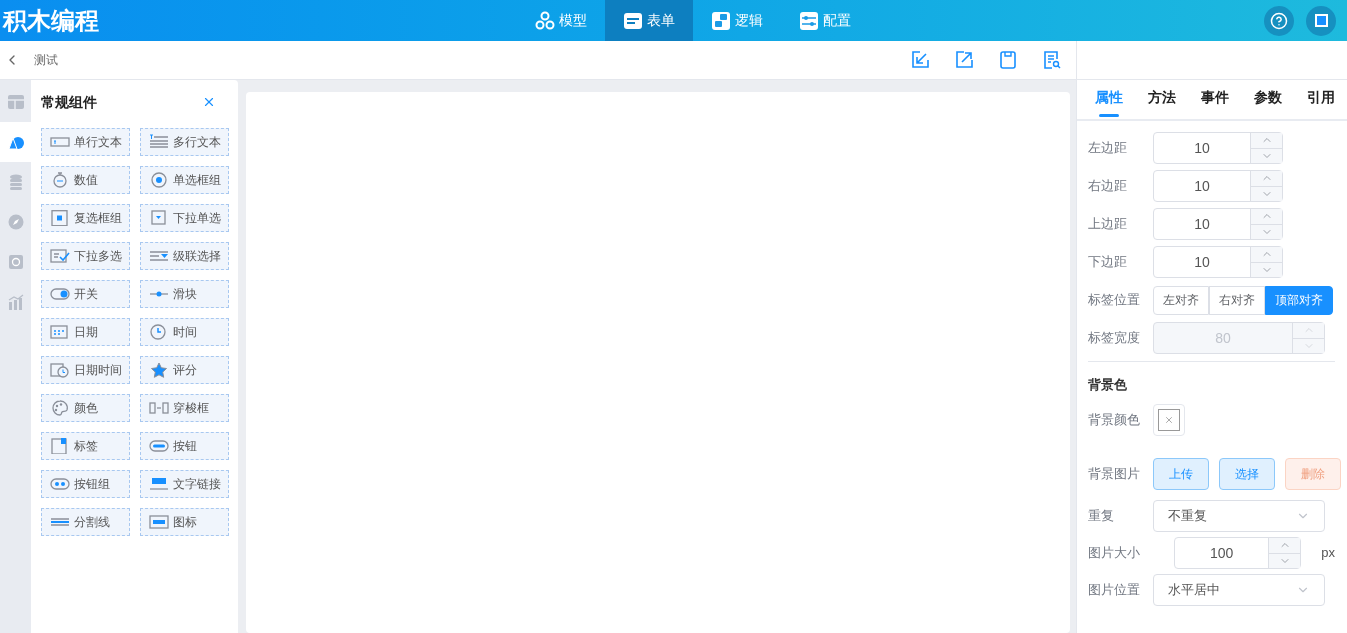  What do you see at coordinates (809, 20) in the screenshot?
I see `sliders-icon` at bounding box center [809, 20].